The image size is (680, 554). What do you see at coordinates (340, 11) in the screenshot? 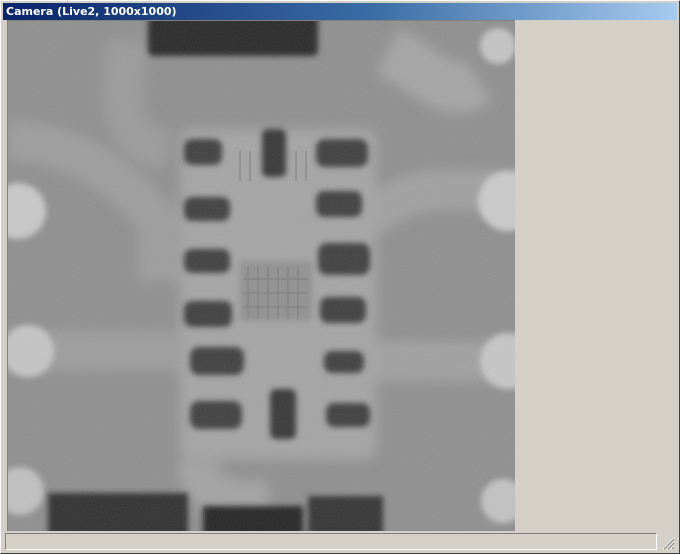
I see `title-bar: Camera (Live2, 1000x1000)` at bounding box center [340, 11].